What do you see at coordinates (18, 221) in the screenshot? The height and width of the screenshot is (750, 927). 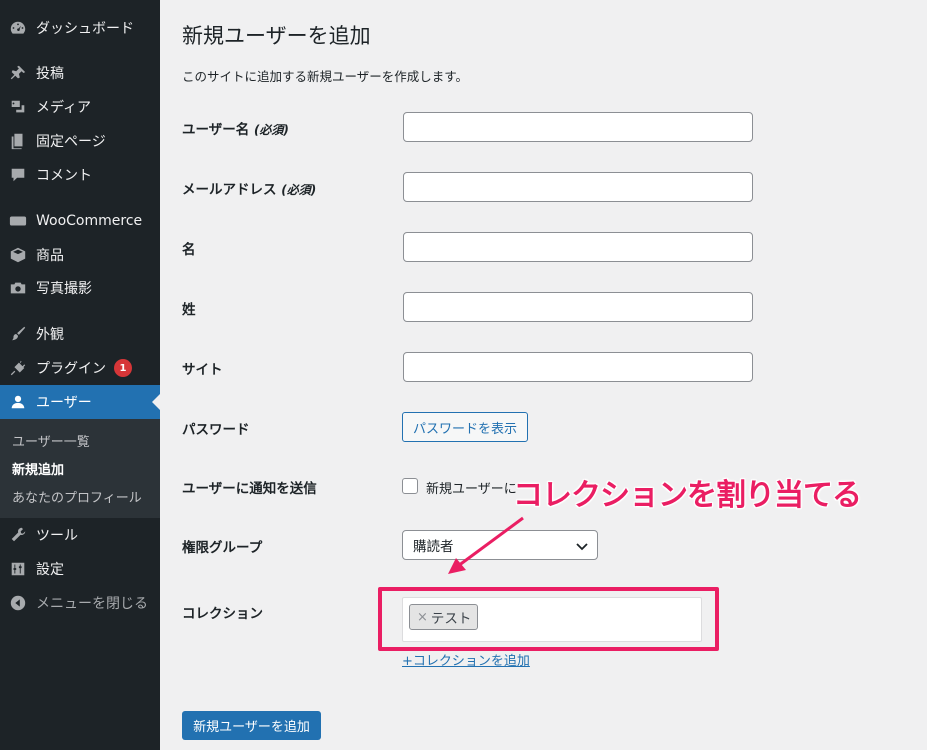 I see `woo-icon` at bounding box center [18, 221].